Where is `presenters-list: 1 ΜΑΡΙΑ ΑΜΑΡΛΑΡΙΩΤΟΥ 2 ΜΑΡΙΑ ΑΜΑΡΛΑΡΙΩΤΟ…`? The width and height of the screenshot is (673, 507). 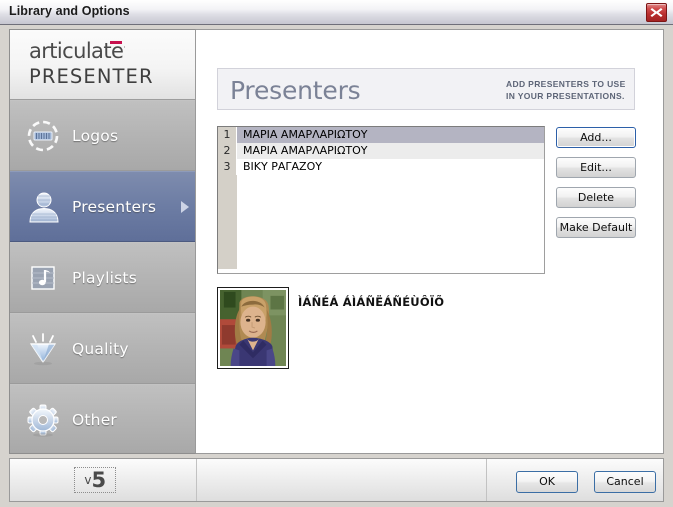
presenters-list: 1 ΜΑΡΙΑ ΑΜΑΡΛΑΡΙΩΤΟΥ 2 ΜΑΡΙΑ ΑΜΑΡΛΑΡΙΩΤΟ… is located at coordinates (381, 200).